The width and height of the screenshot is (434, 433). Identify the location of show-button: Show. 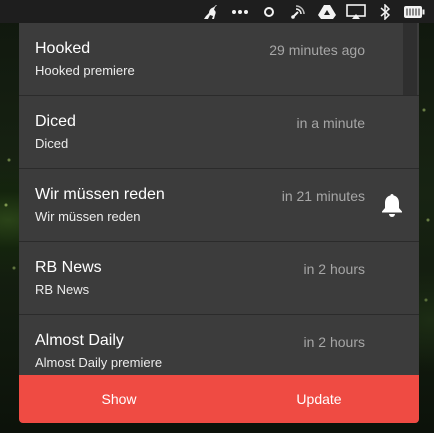
(119, 399).